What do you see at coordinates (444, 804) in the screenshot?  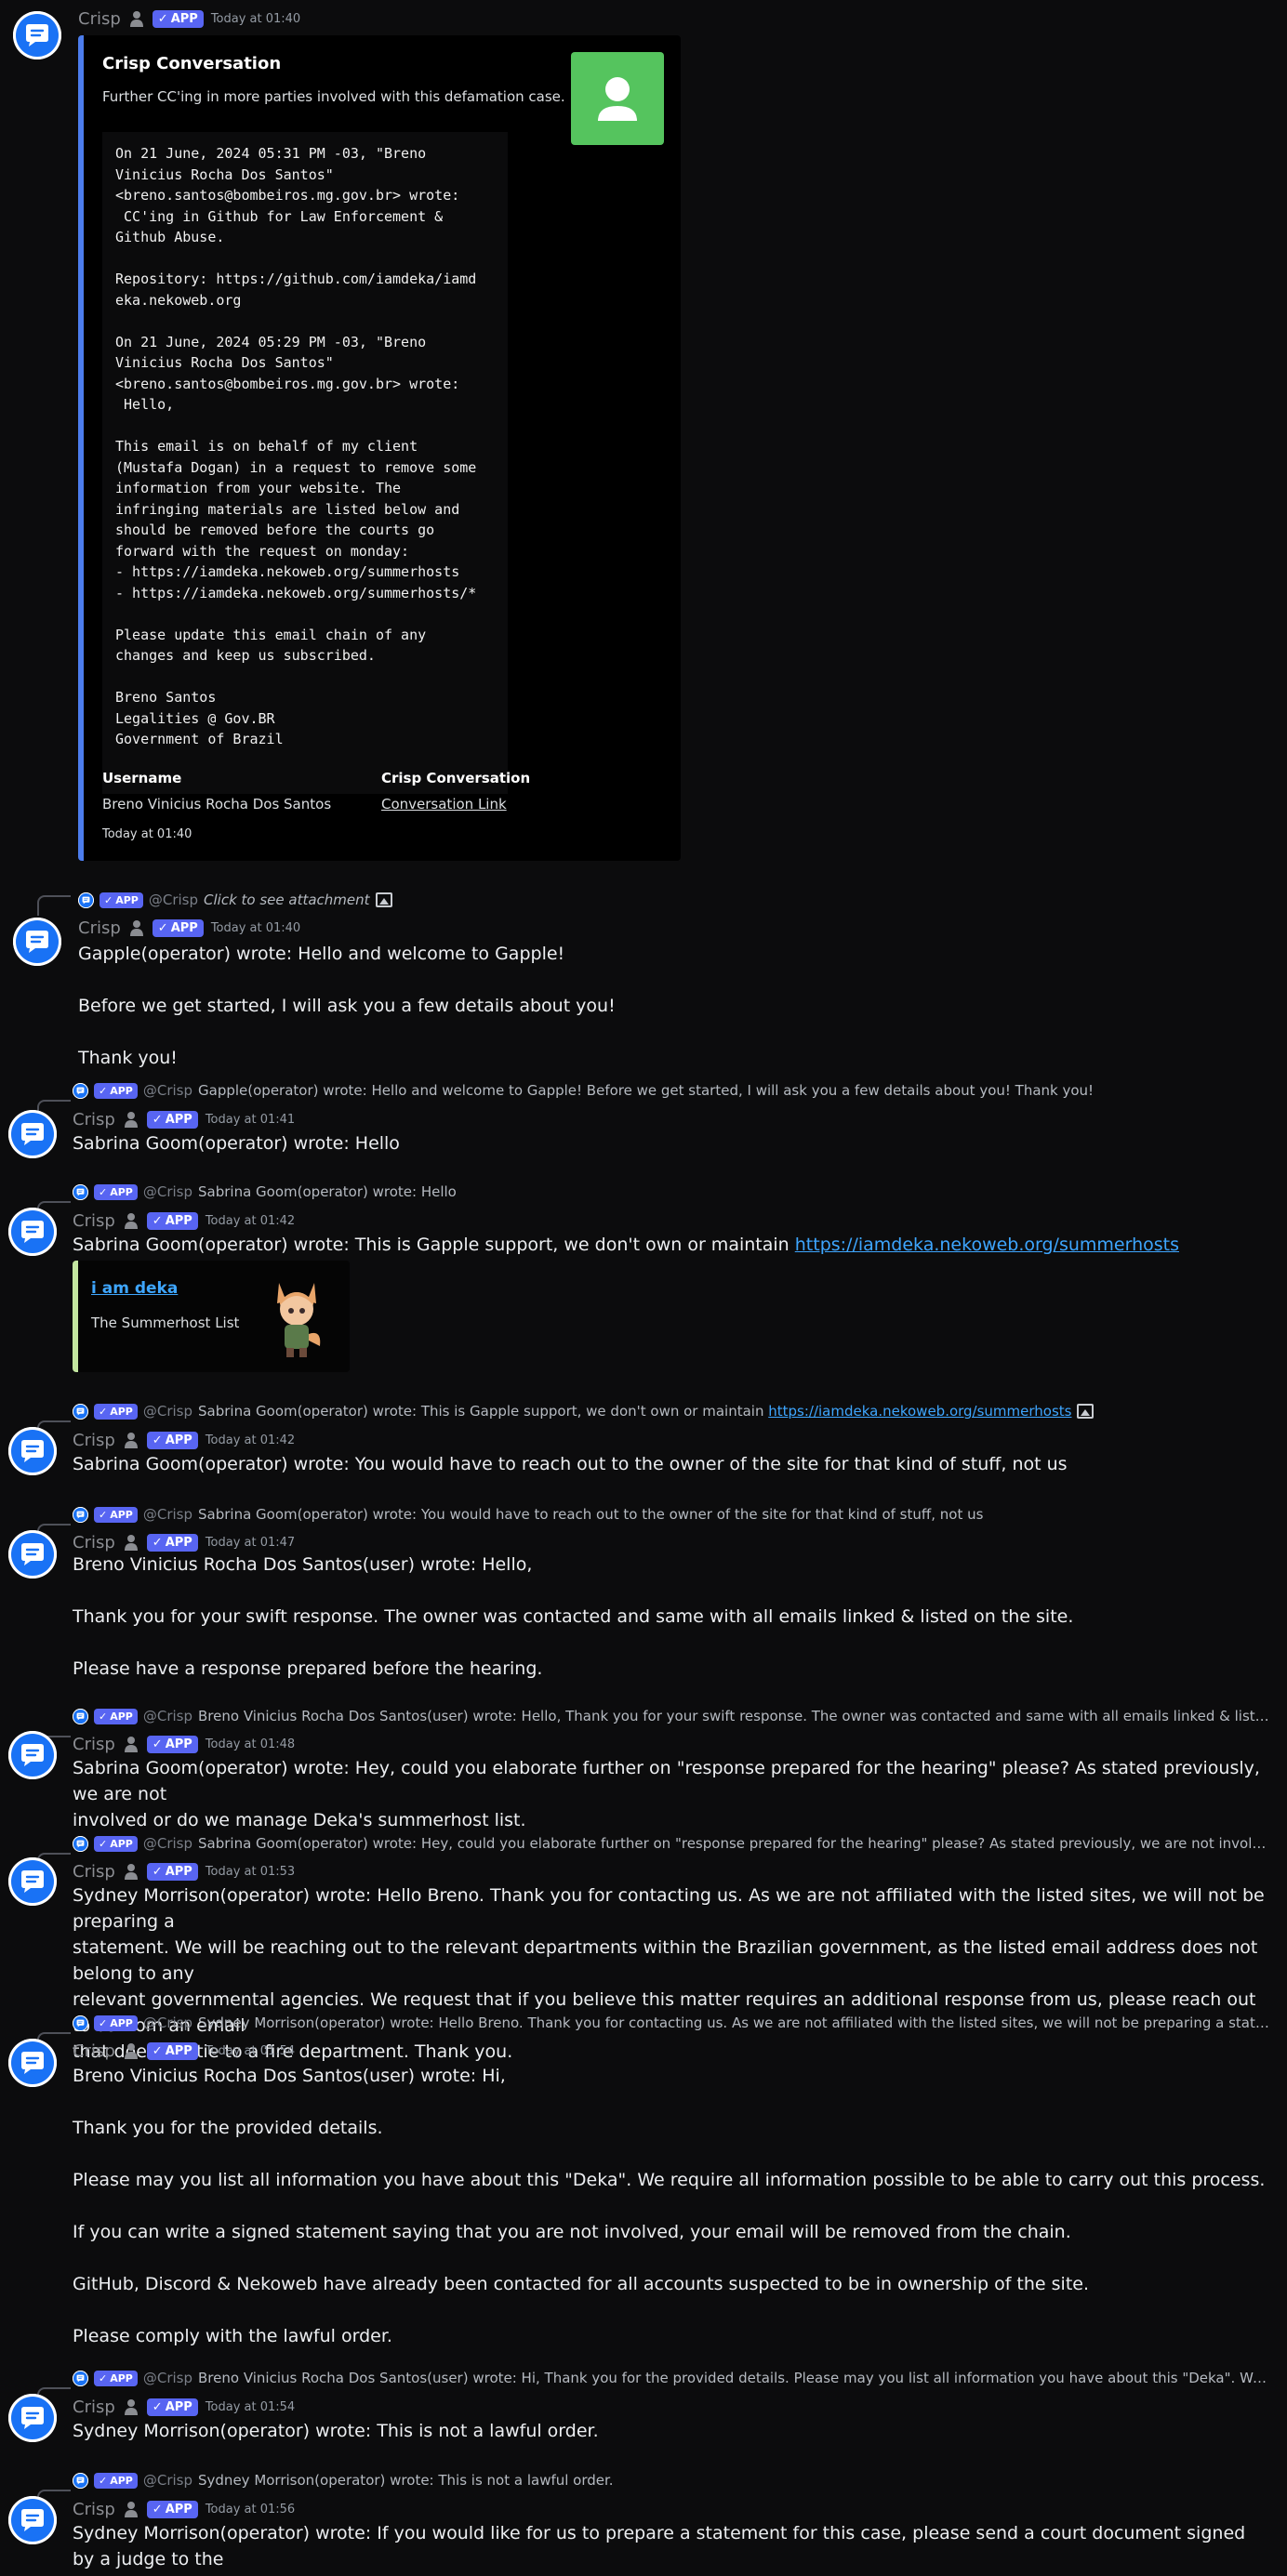 I see `conversation-link: Conversation Link` at bounding box center [444, 804].